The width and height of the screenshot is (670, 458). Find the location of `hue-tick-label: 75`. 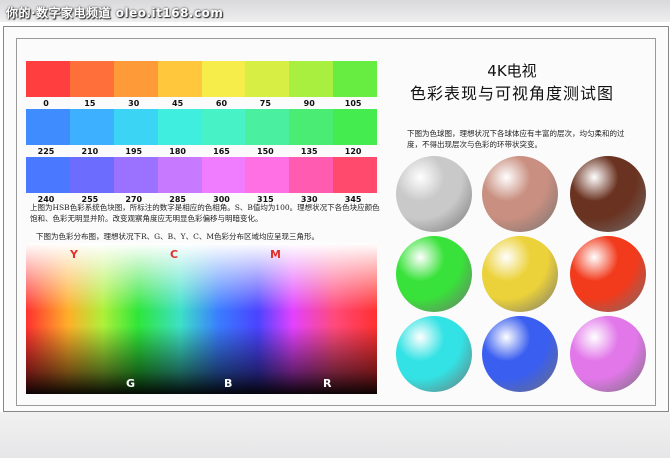

hue-tick-label: 75 is located at coordinates (265, 103).